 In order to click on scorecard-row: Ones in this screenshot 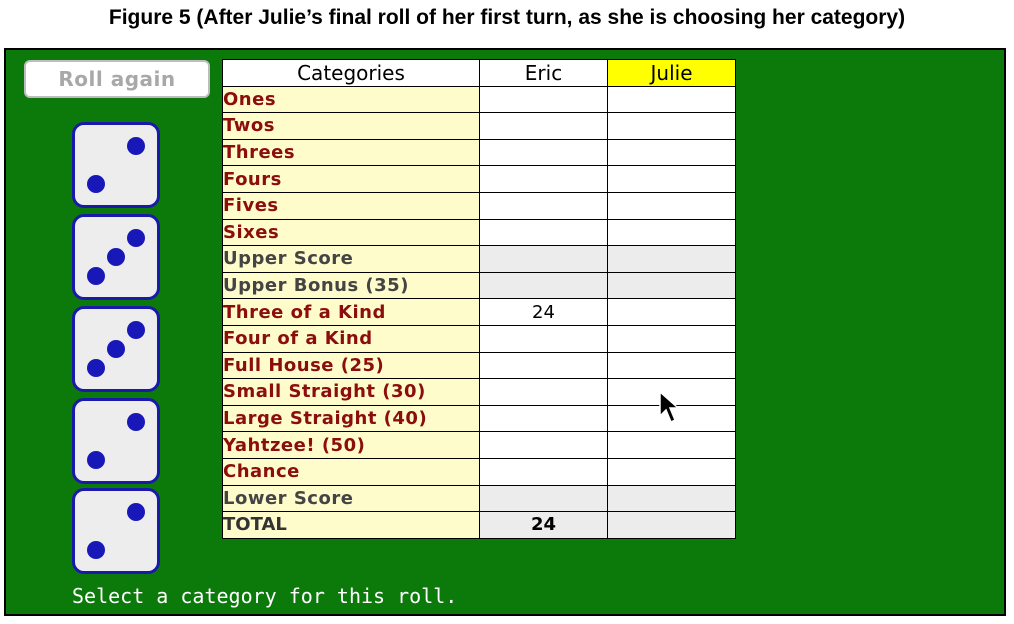, I will do `click(479, 99)`.